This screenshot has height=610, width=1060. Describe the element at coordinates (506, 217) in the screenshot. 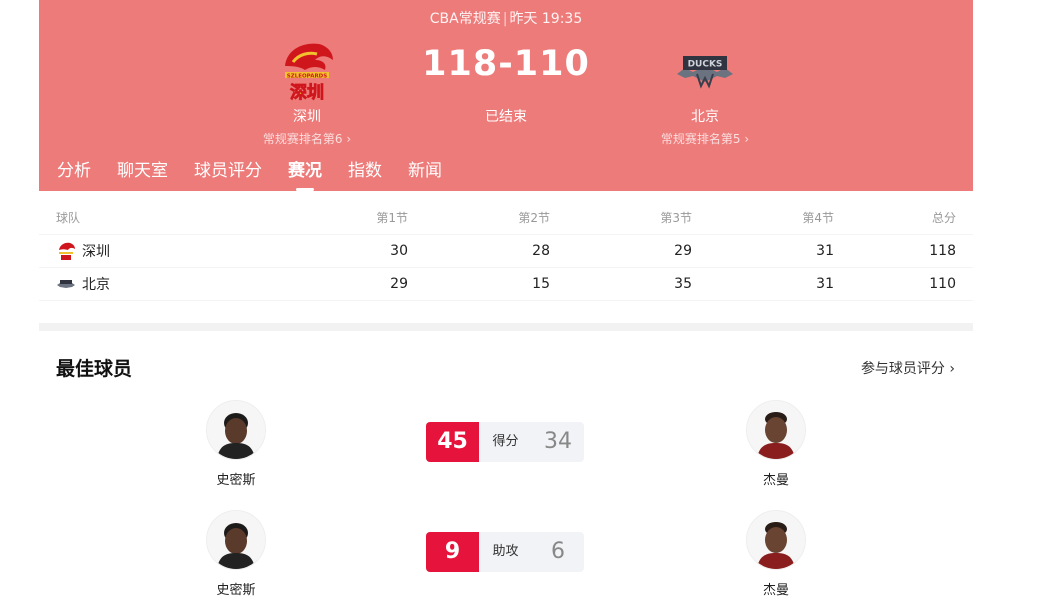

I see `table-header: 球队 第1节 第2节 第3节 第4节 总分` at that location.